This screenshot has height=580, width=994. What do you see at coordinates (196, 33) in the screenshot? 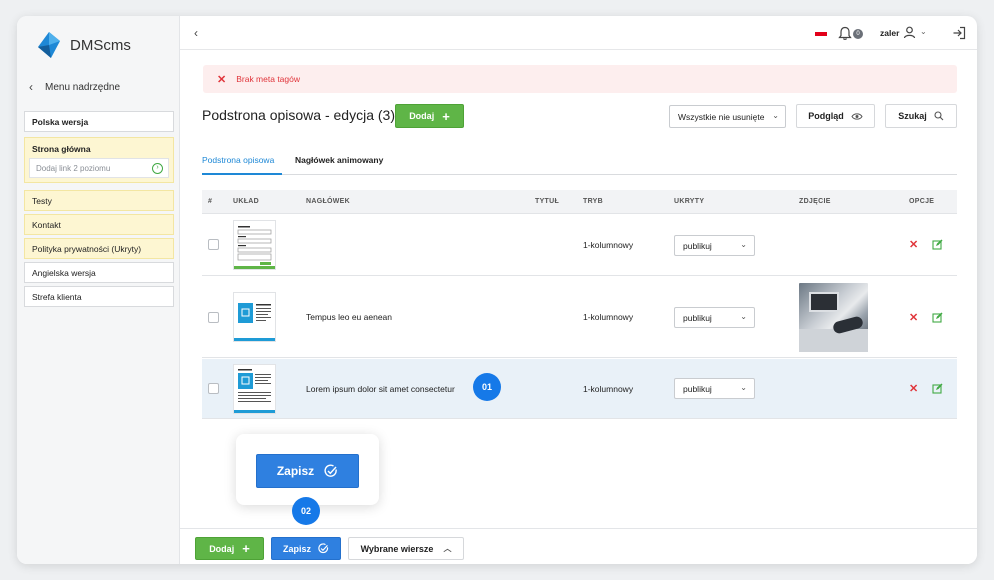
I see `chevron-left-icon: ‹` at bounding box center [196, 33].